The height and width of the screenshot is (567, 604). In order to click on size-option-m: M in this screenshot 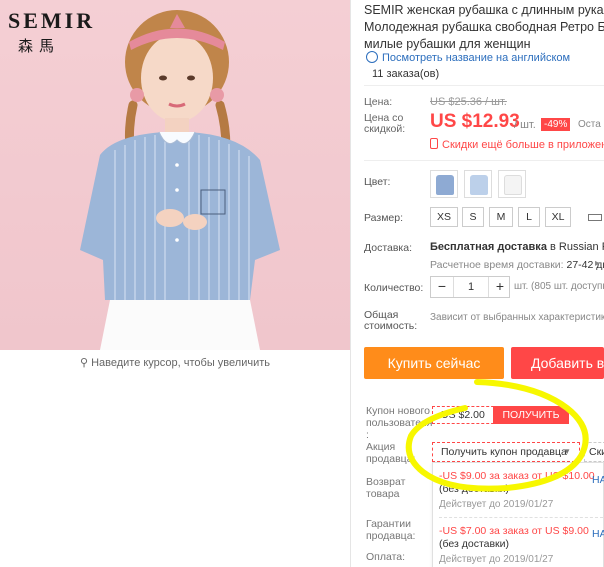, I will do `click(501, 217)`.